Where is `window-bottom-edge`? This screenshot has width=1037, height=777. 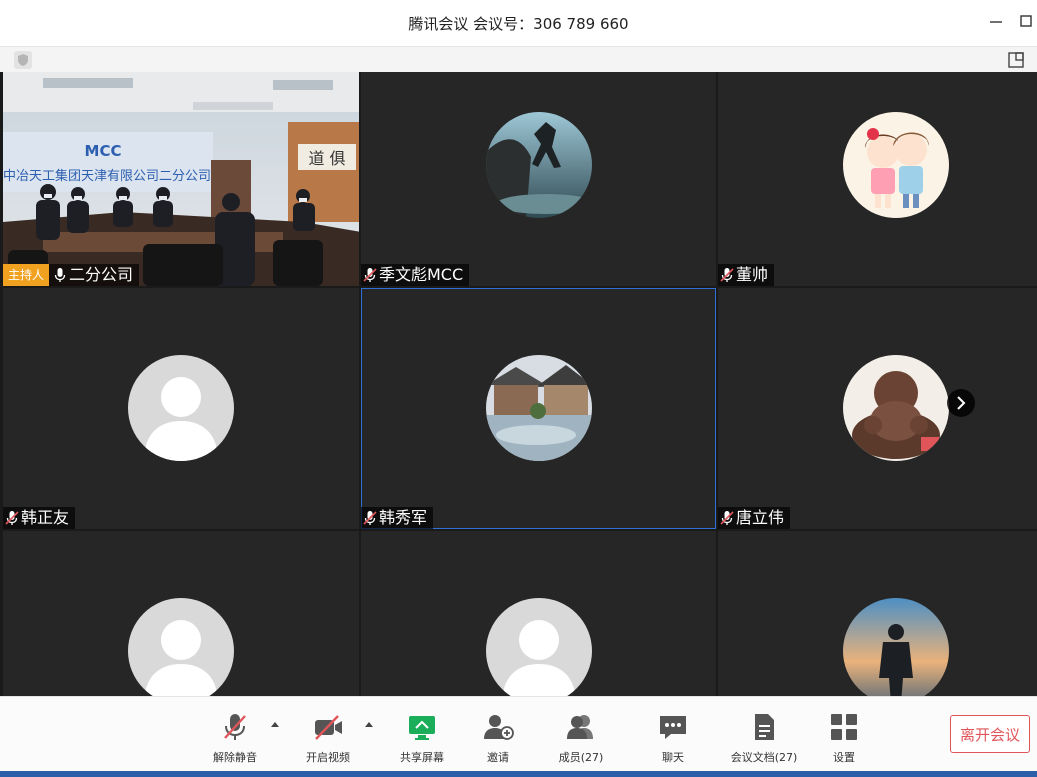 window-bottom-edge is located at coordinates (518, 774).